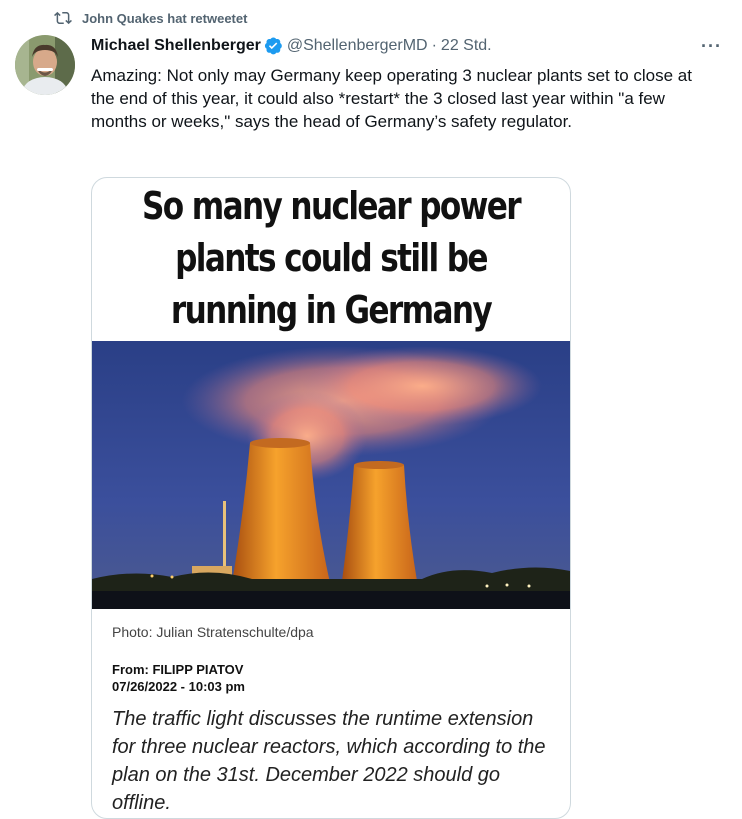 The width and height of the screenshot is (742, 819). Describe the element at coordinates (165, 18) in the screenshot. I see `retweet-label: John Quakes hat retweetet` at that location.